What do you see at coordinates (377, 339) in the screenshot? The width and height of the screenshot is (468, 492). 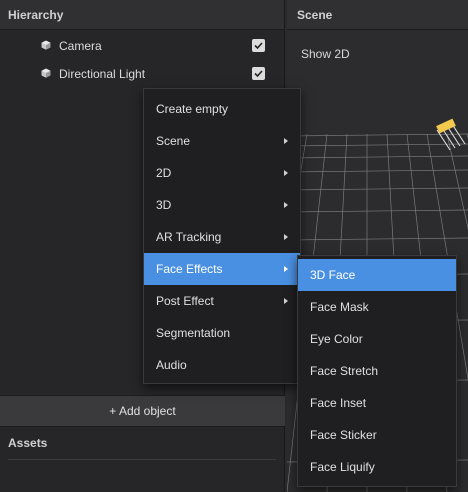 I see `submenu-item-eye-color: Eye Color` at bounding box center [377, 339].